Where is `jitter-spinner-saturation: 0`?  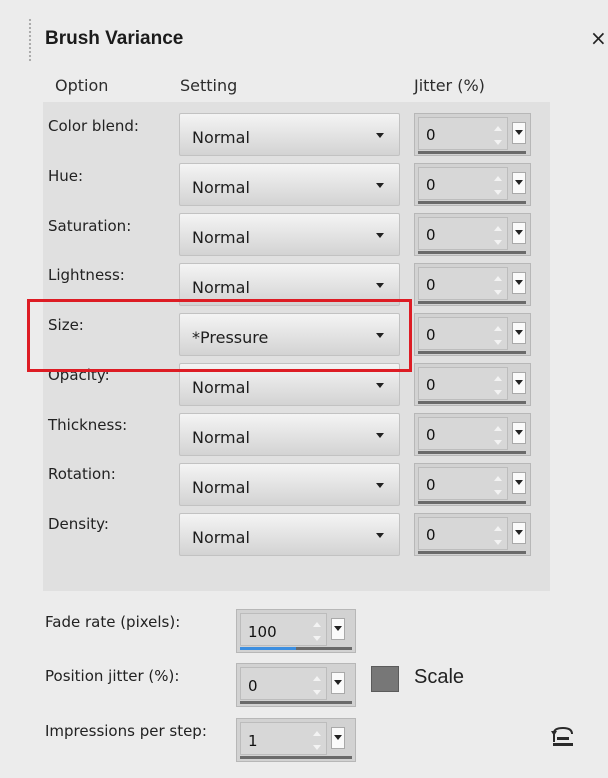 jitter-spinner-saturation: 0 is located at coordinates (472, 234).